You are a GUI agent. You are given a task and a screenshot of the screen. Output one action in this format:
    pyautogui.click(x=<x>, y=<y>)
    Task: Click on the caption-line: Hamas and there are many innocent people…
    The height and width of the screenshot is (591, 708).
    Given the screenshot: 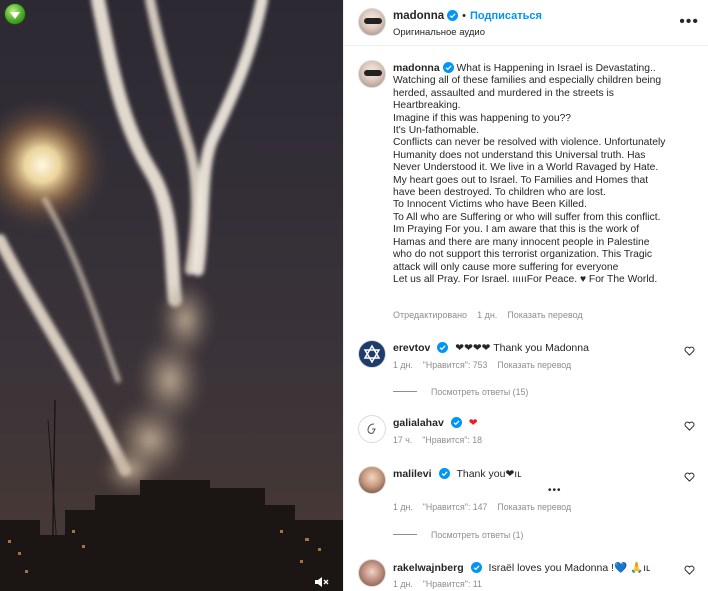 What is the action you would take?
    pyautogui.click(x=521, y=242)
    